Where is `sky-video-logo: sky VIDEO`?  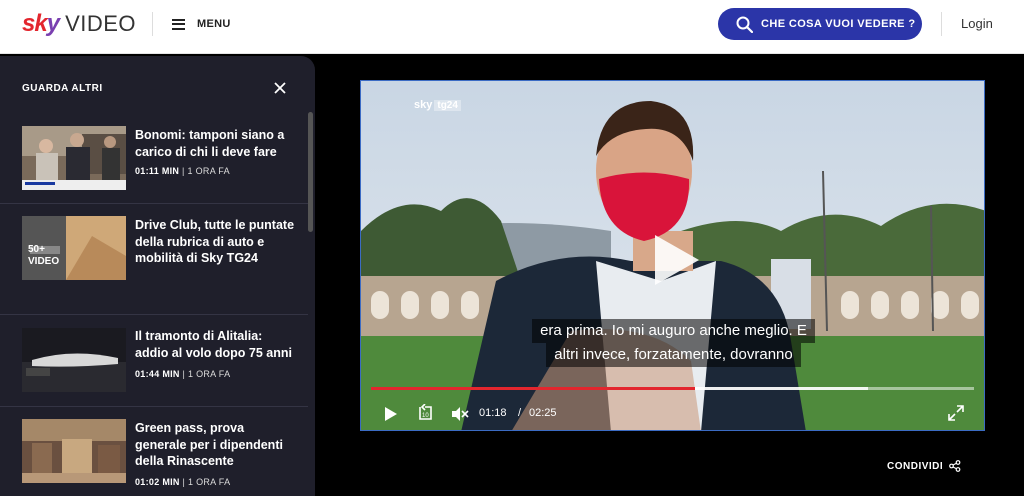 sky-video-logo: sky VIDEO is located at coordinates (79, 24).